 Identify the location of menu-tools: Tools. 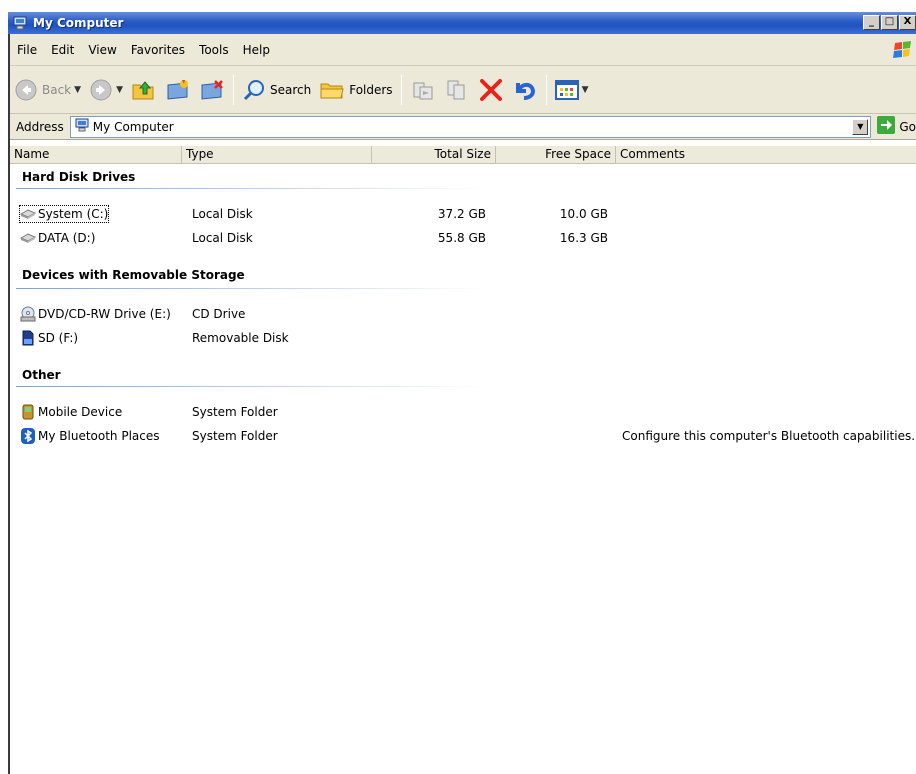
(214, 50).